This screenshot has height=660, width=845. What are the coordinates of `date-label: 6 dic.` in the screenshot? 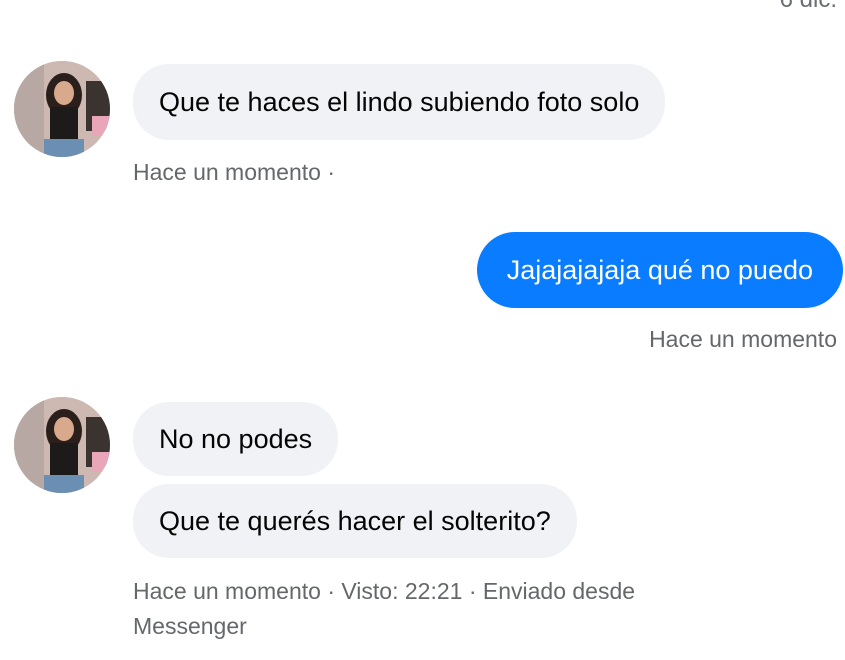 It's located at (808, 7).